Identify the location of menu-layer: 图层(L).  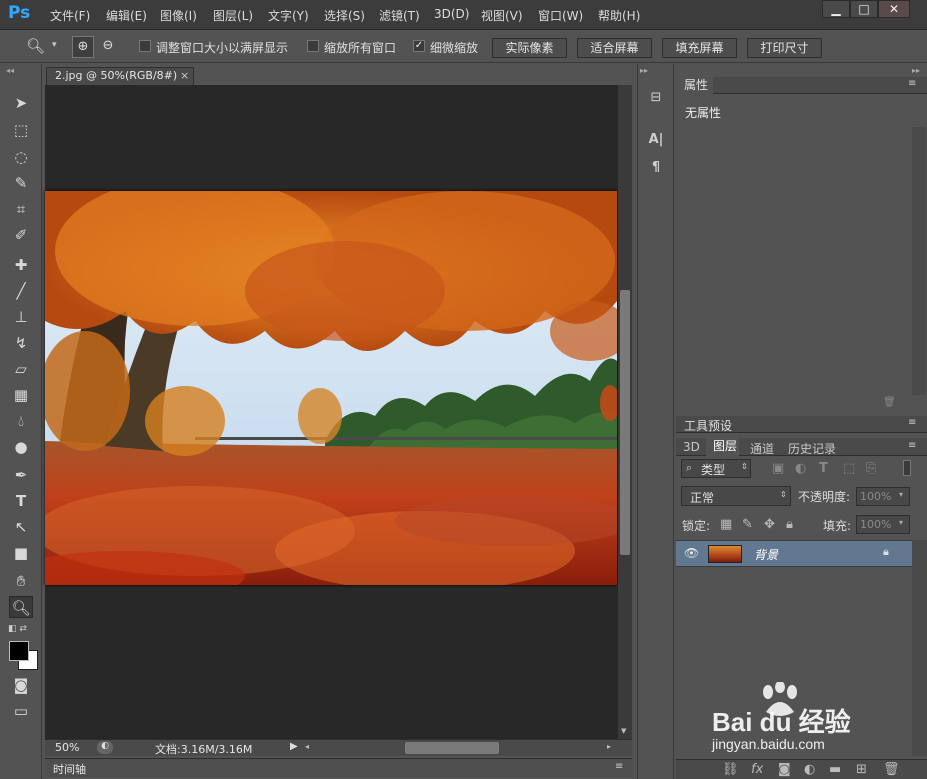
(233, 15).